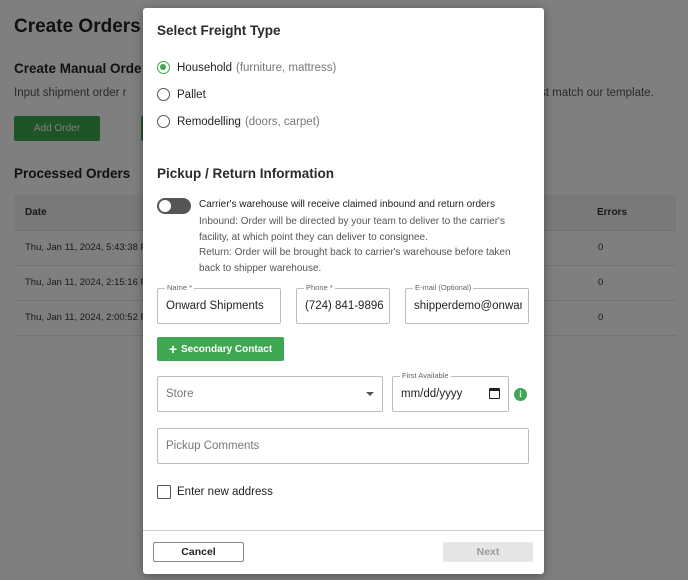 This screenshot has height=580, width=688. What do you see at coordinates (270, 394) in the screenshot?
I see `store-select: Store` at bounding box center [270, 394].